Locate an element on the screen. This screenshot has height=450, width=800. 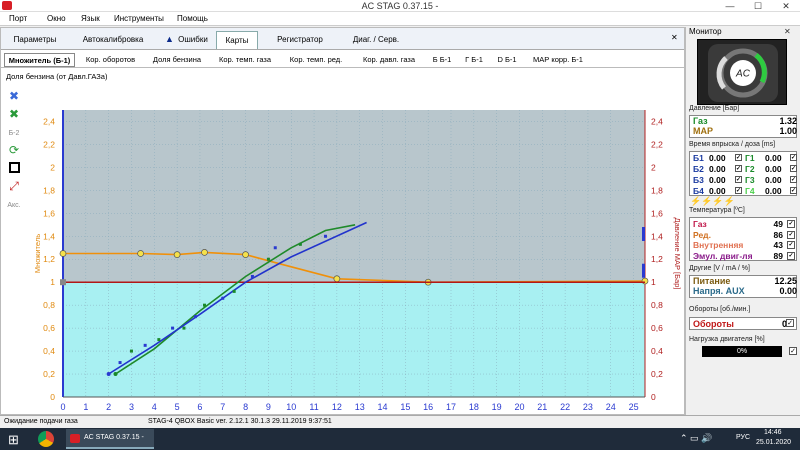
window-title: AC STAG 0.37.15 - is located at coordinates (400, 6).